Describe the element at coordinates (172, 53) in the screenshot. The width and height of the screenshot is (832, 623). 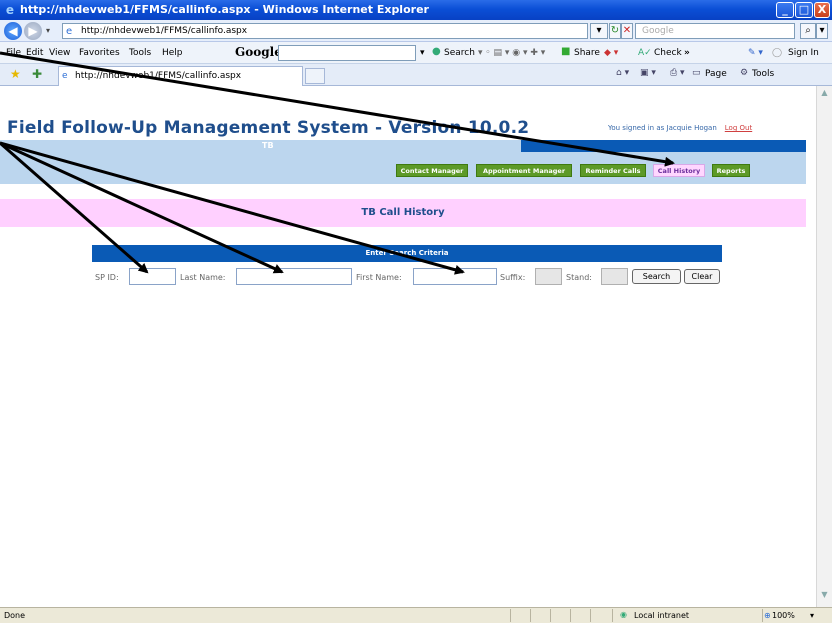
I see `menu-help: Help` at that location.